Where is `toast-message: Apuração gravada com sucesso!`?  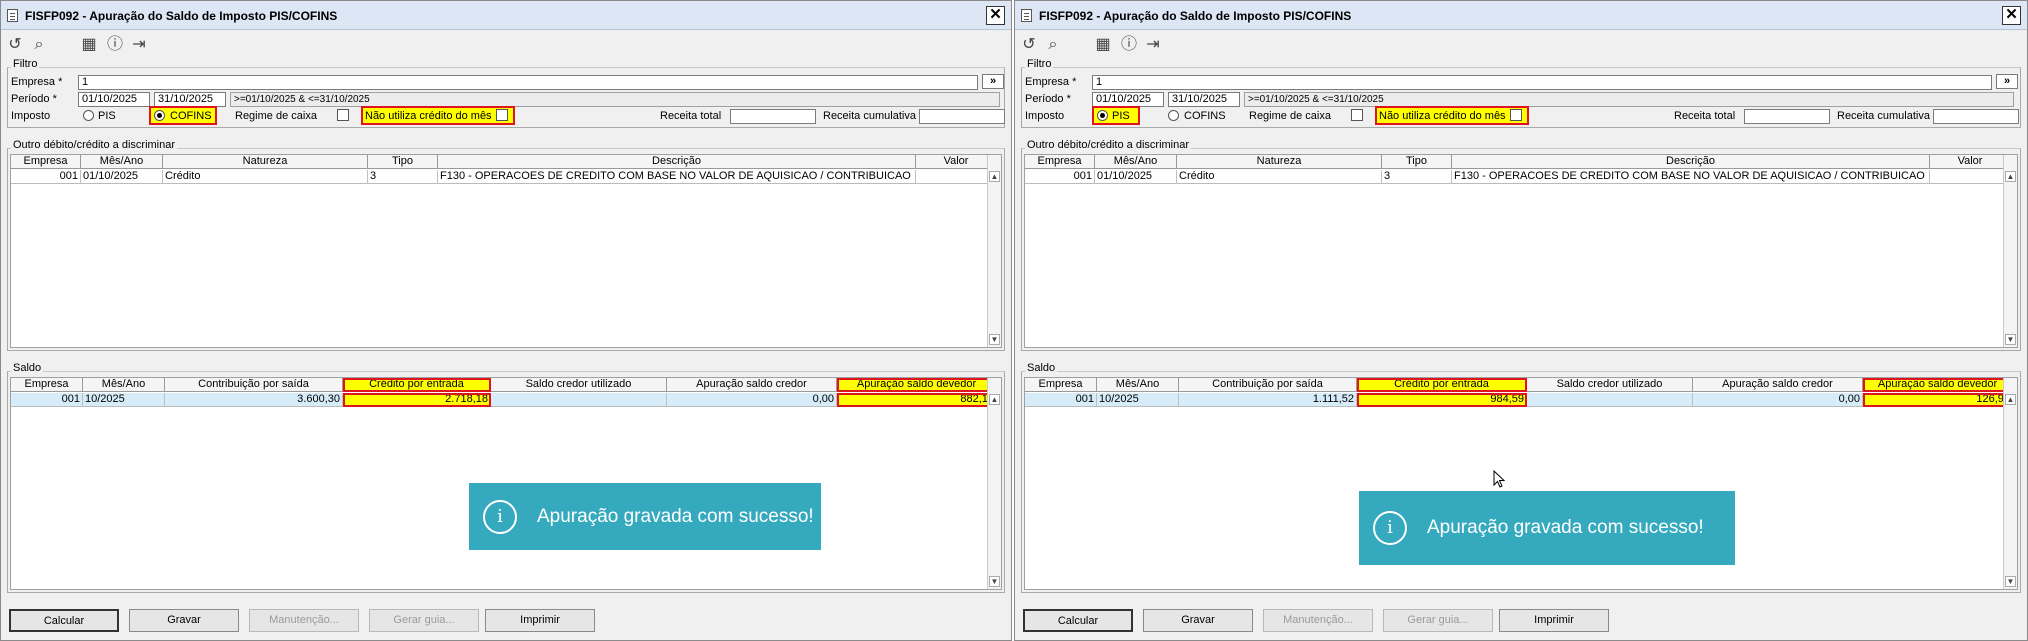 toast-message: Apuração gravada com sucesso! is located at coordinates (1565, 527).